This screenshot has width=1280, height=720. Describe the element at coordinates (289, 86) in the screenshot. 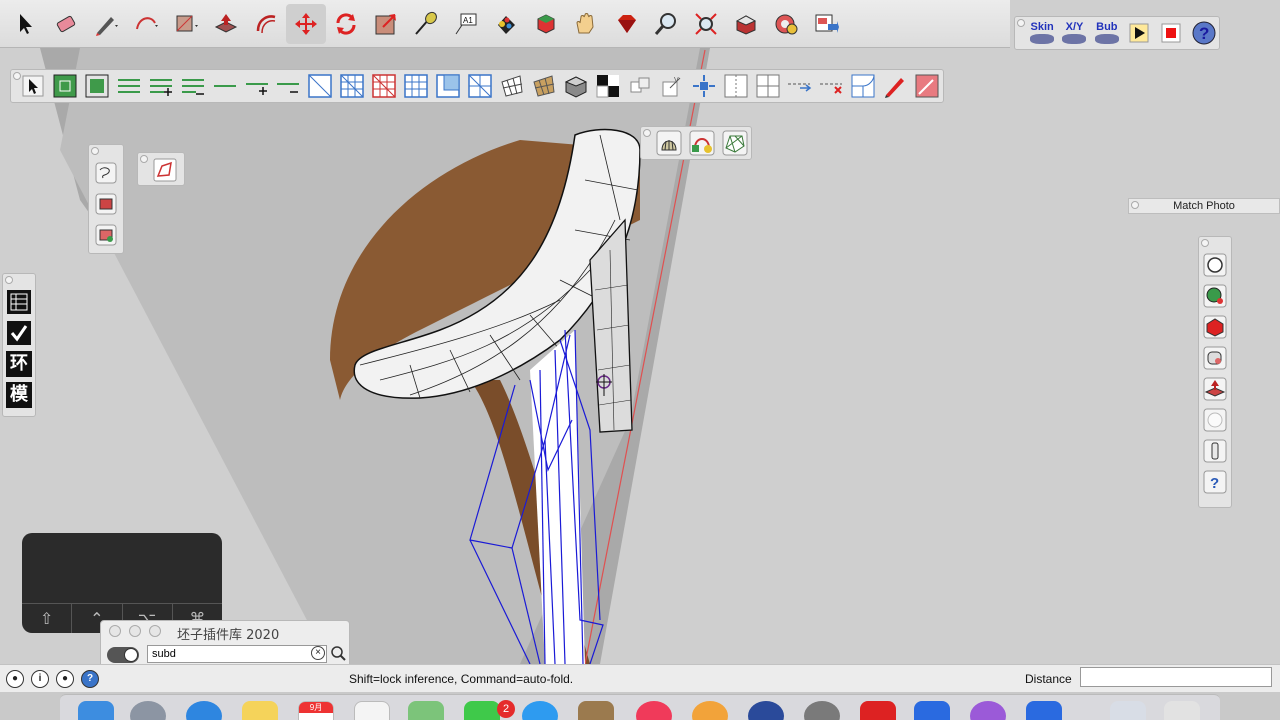

I see `remove-ring-button` at that location.